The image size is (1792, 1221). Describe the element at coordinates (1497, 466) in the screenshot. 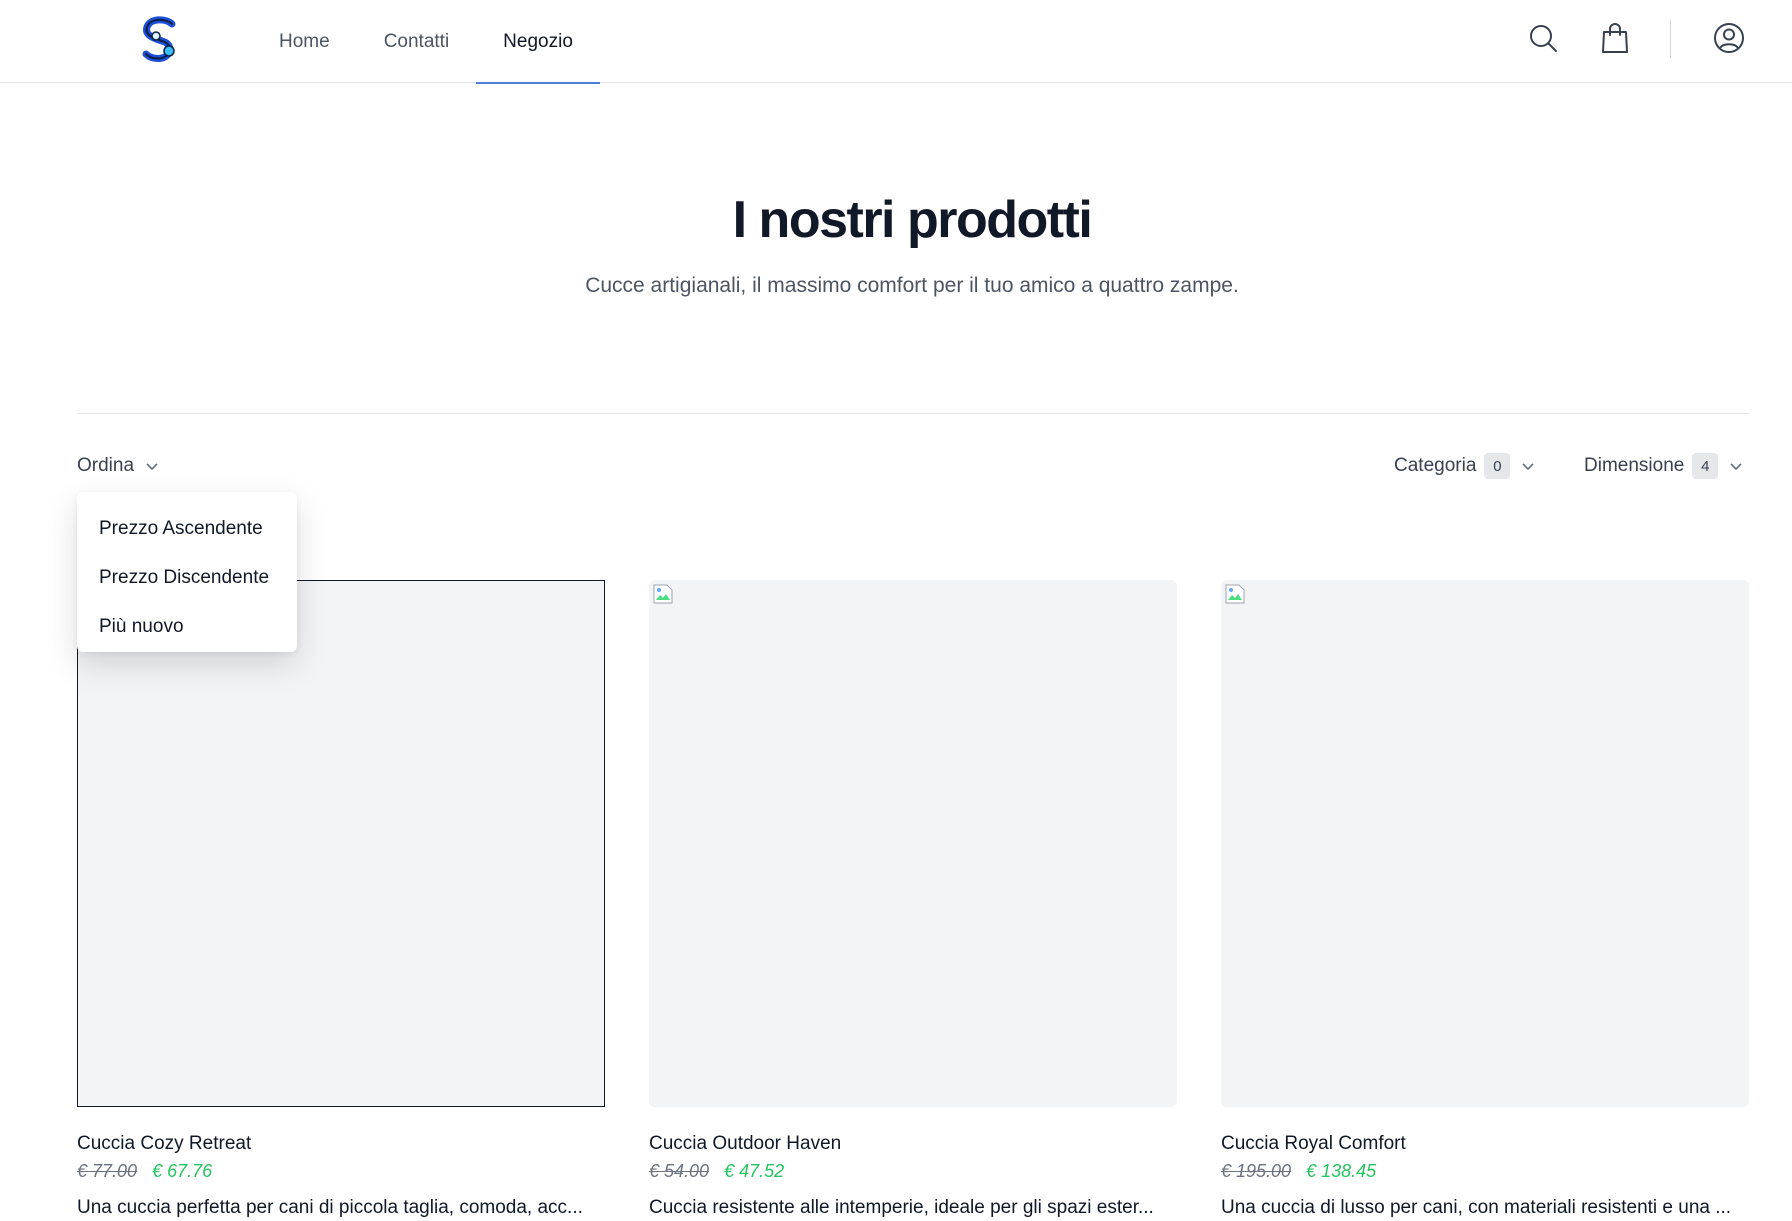

I see `category-count-badge: 0` at that location.